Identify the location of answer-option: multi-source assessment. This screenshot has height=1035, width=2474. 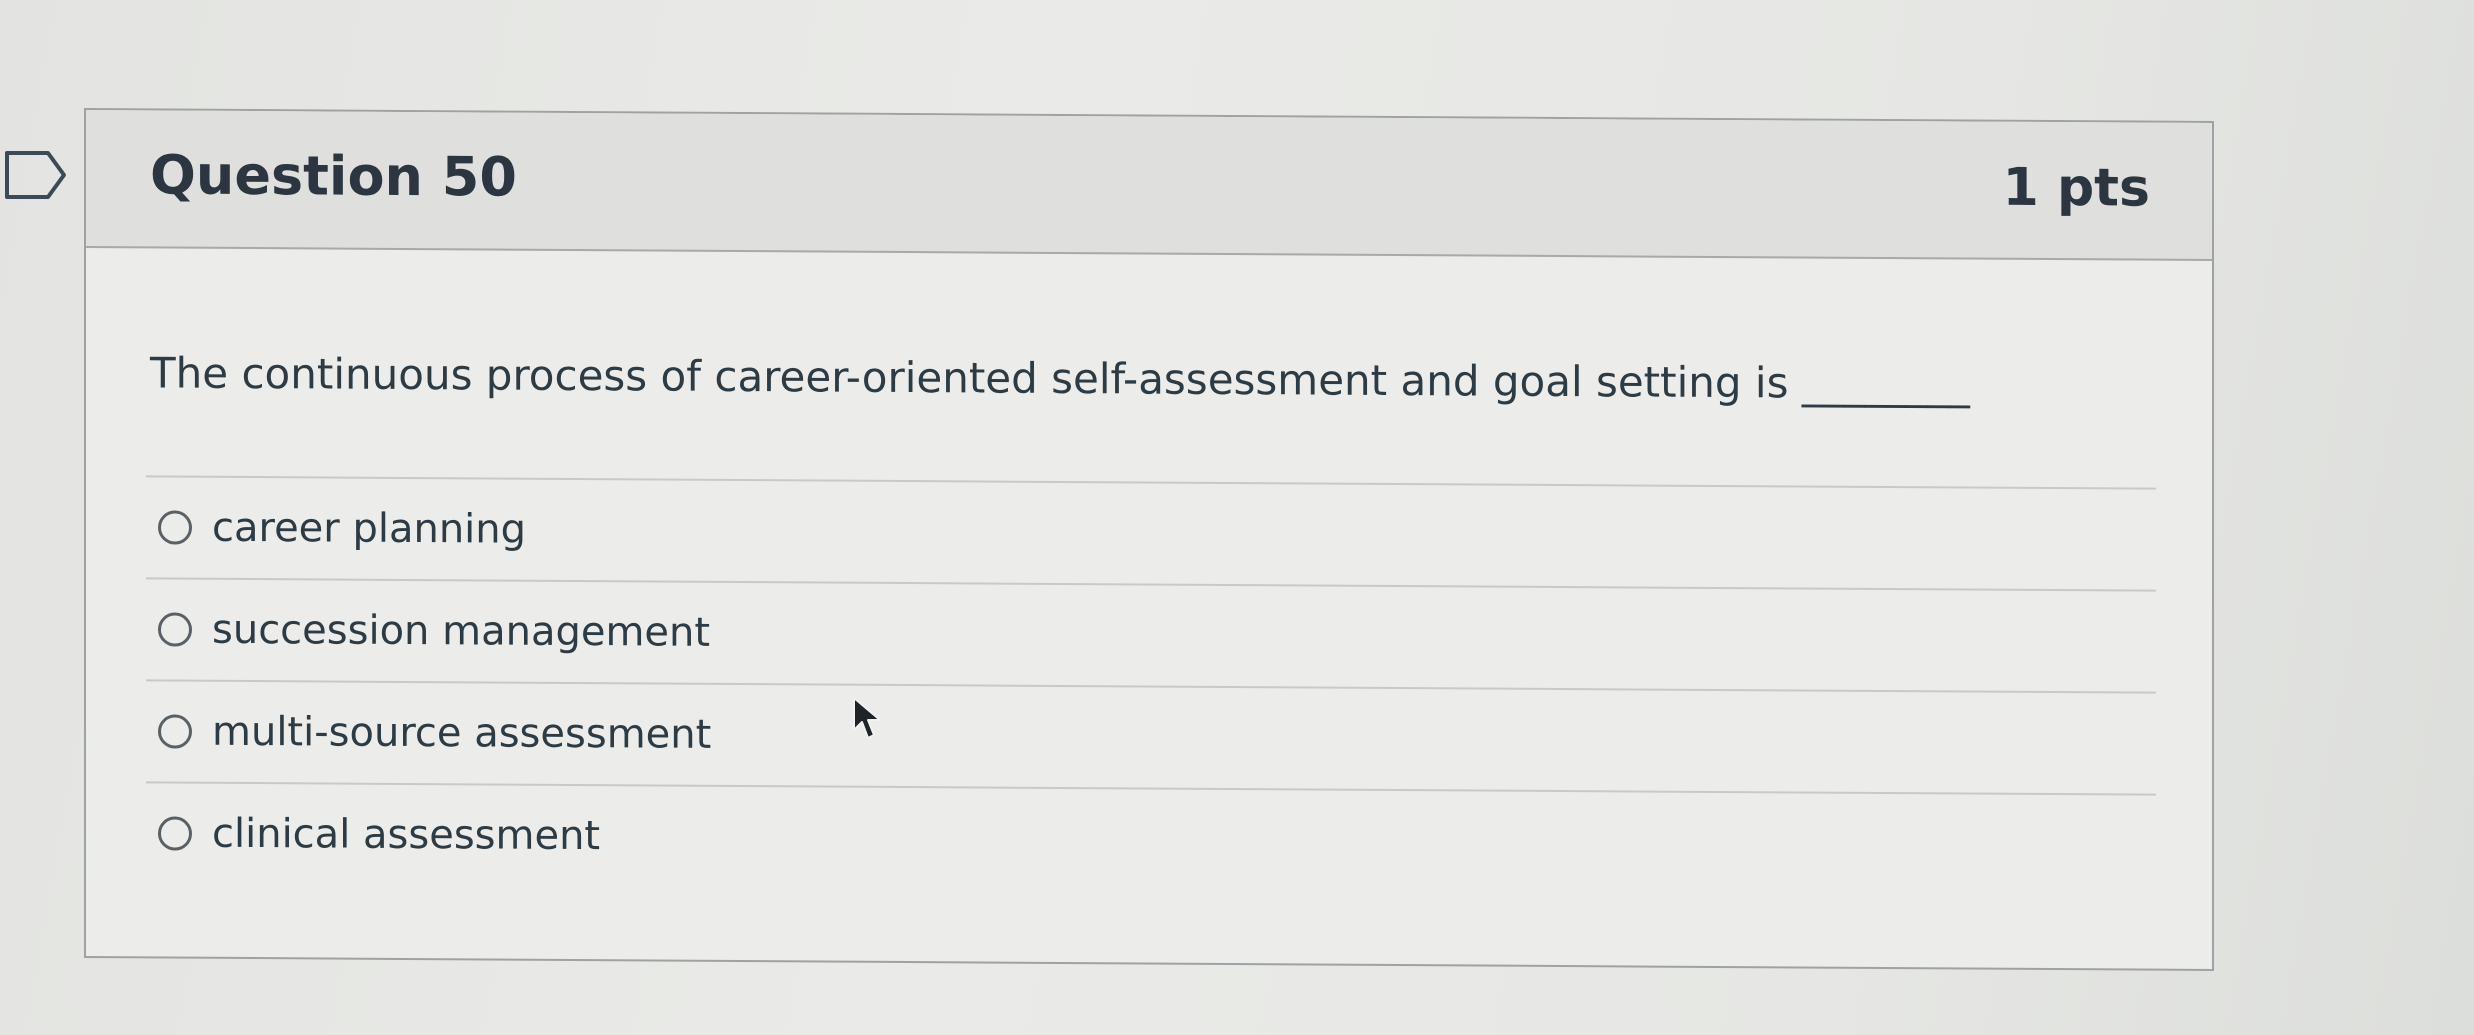
(1151, 736).